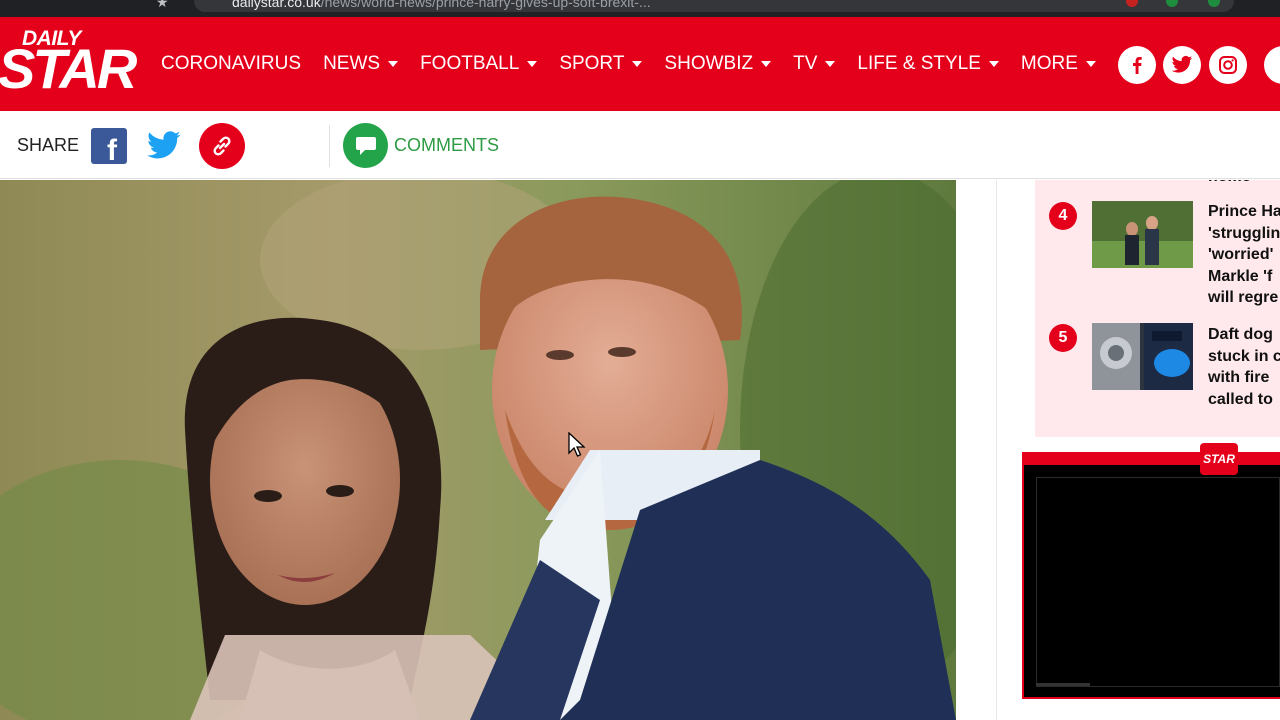 The width and height of the screenshot is (1280, 720). What do you see at coordinates (1243, 297) in the screenshot?
I see `headline-line: will regre` at bounding box center [1243, 297].